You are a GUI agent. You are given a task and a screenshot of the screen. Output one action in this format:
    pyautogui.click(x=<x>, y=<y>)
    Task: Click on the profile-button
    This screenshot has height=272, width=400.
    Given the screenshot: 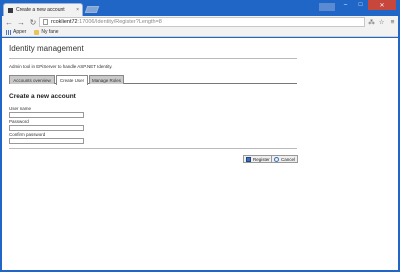 What is the action you would take?
    pyautogui.click(x=327, y=7)
    